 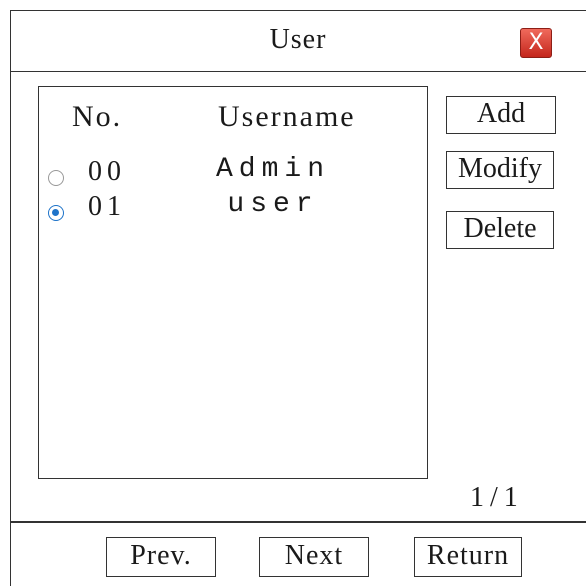 What do you see at coordinates (497, 497) in the screenshot?
I see `page-indicator: 1/1` at bounding box center [497, 497].